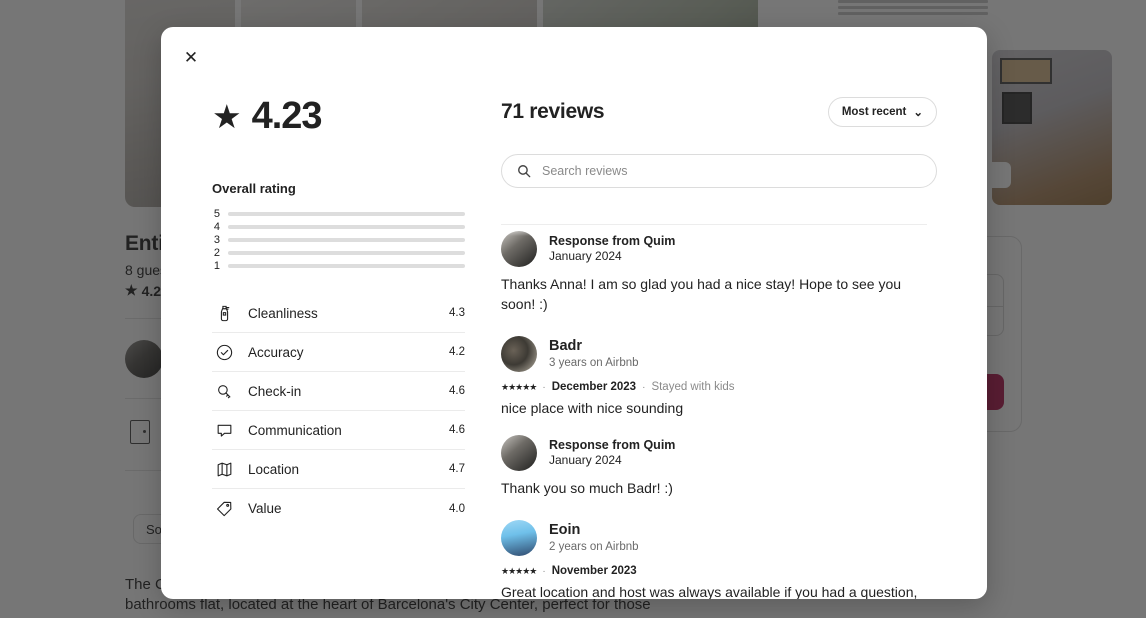 The height and width of the screenshot is (618, 1146). I want to click on category-rating-row: Location 4.7, so click(338, 469).